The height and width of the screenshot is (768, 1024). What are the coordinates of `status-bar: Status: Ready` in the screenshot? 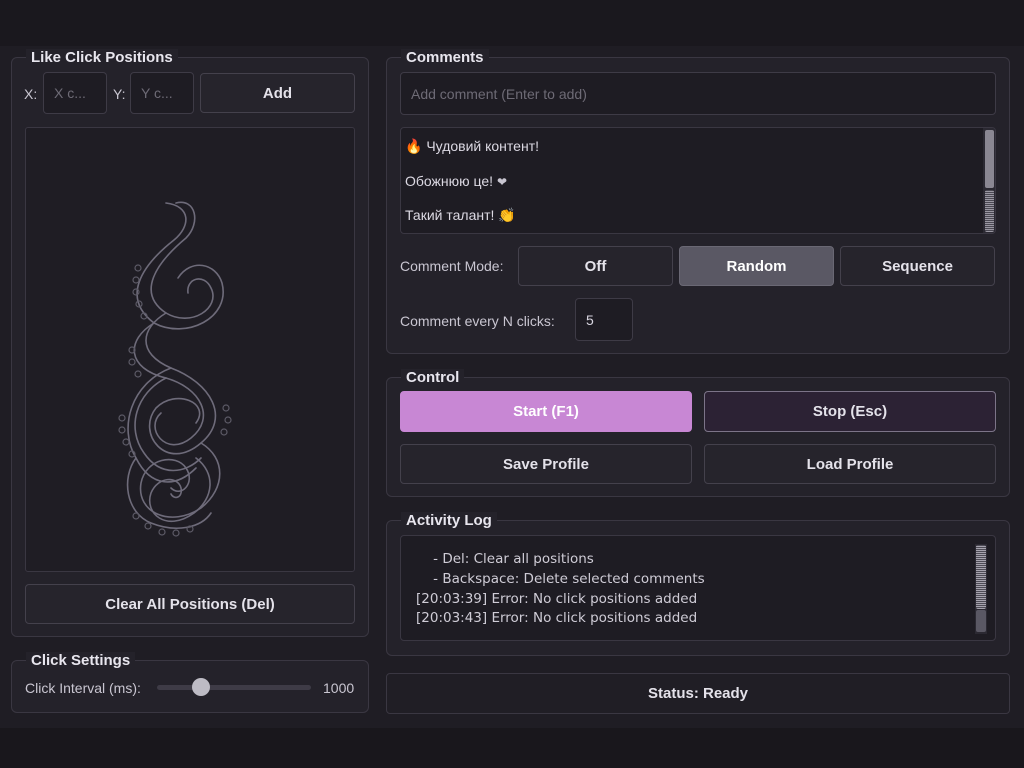 It's located at (698, 693).